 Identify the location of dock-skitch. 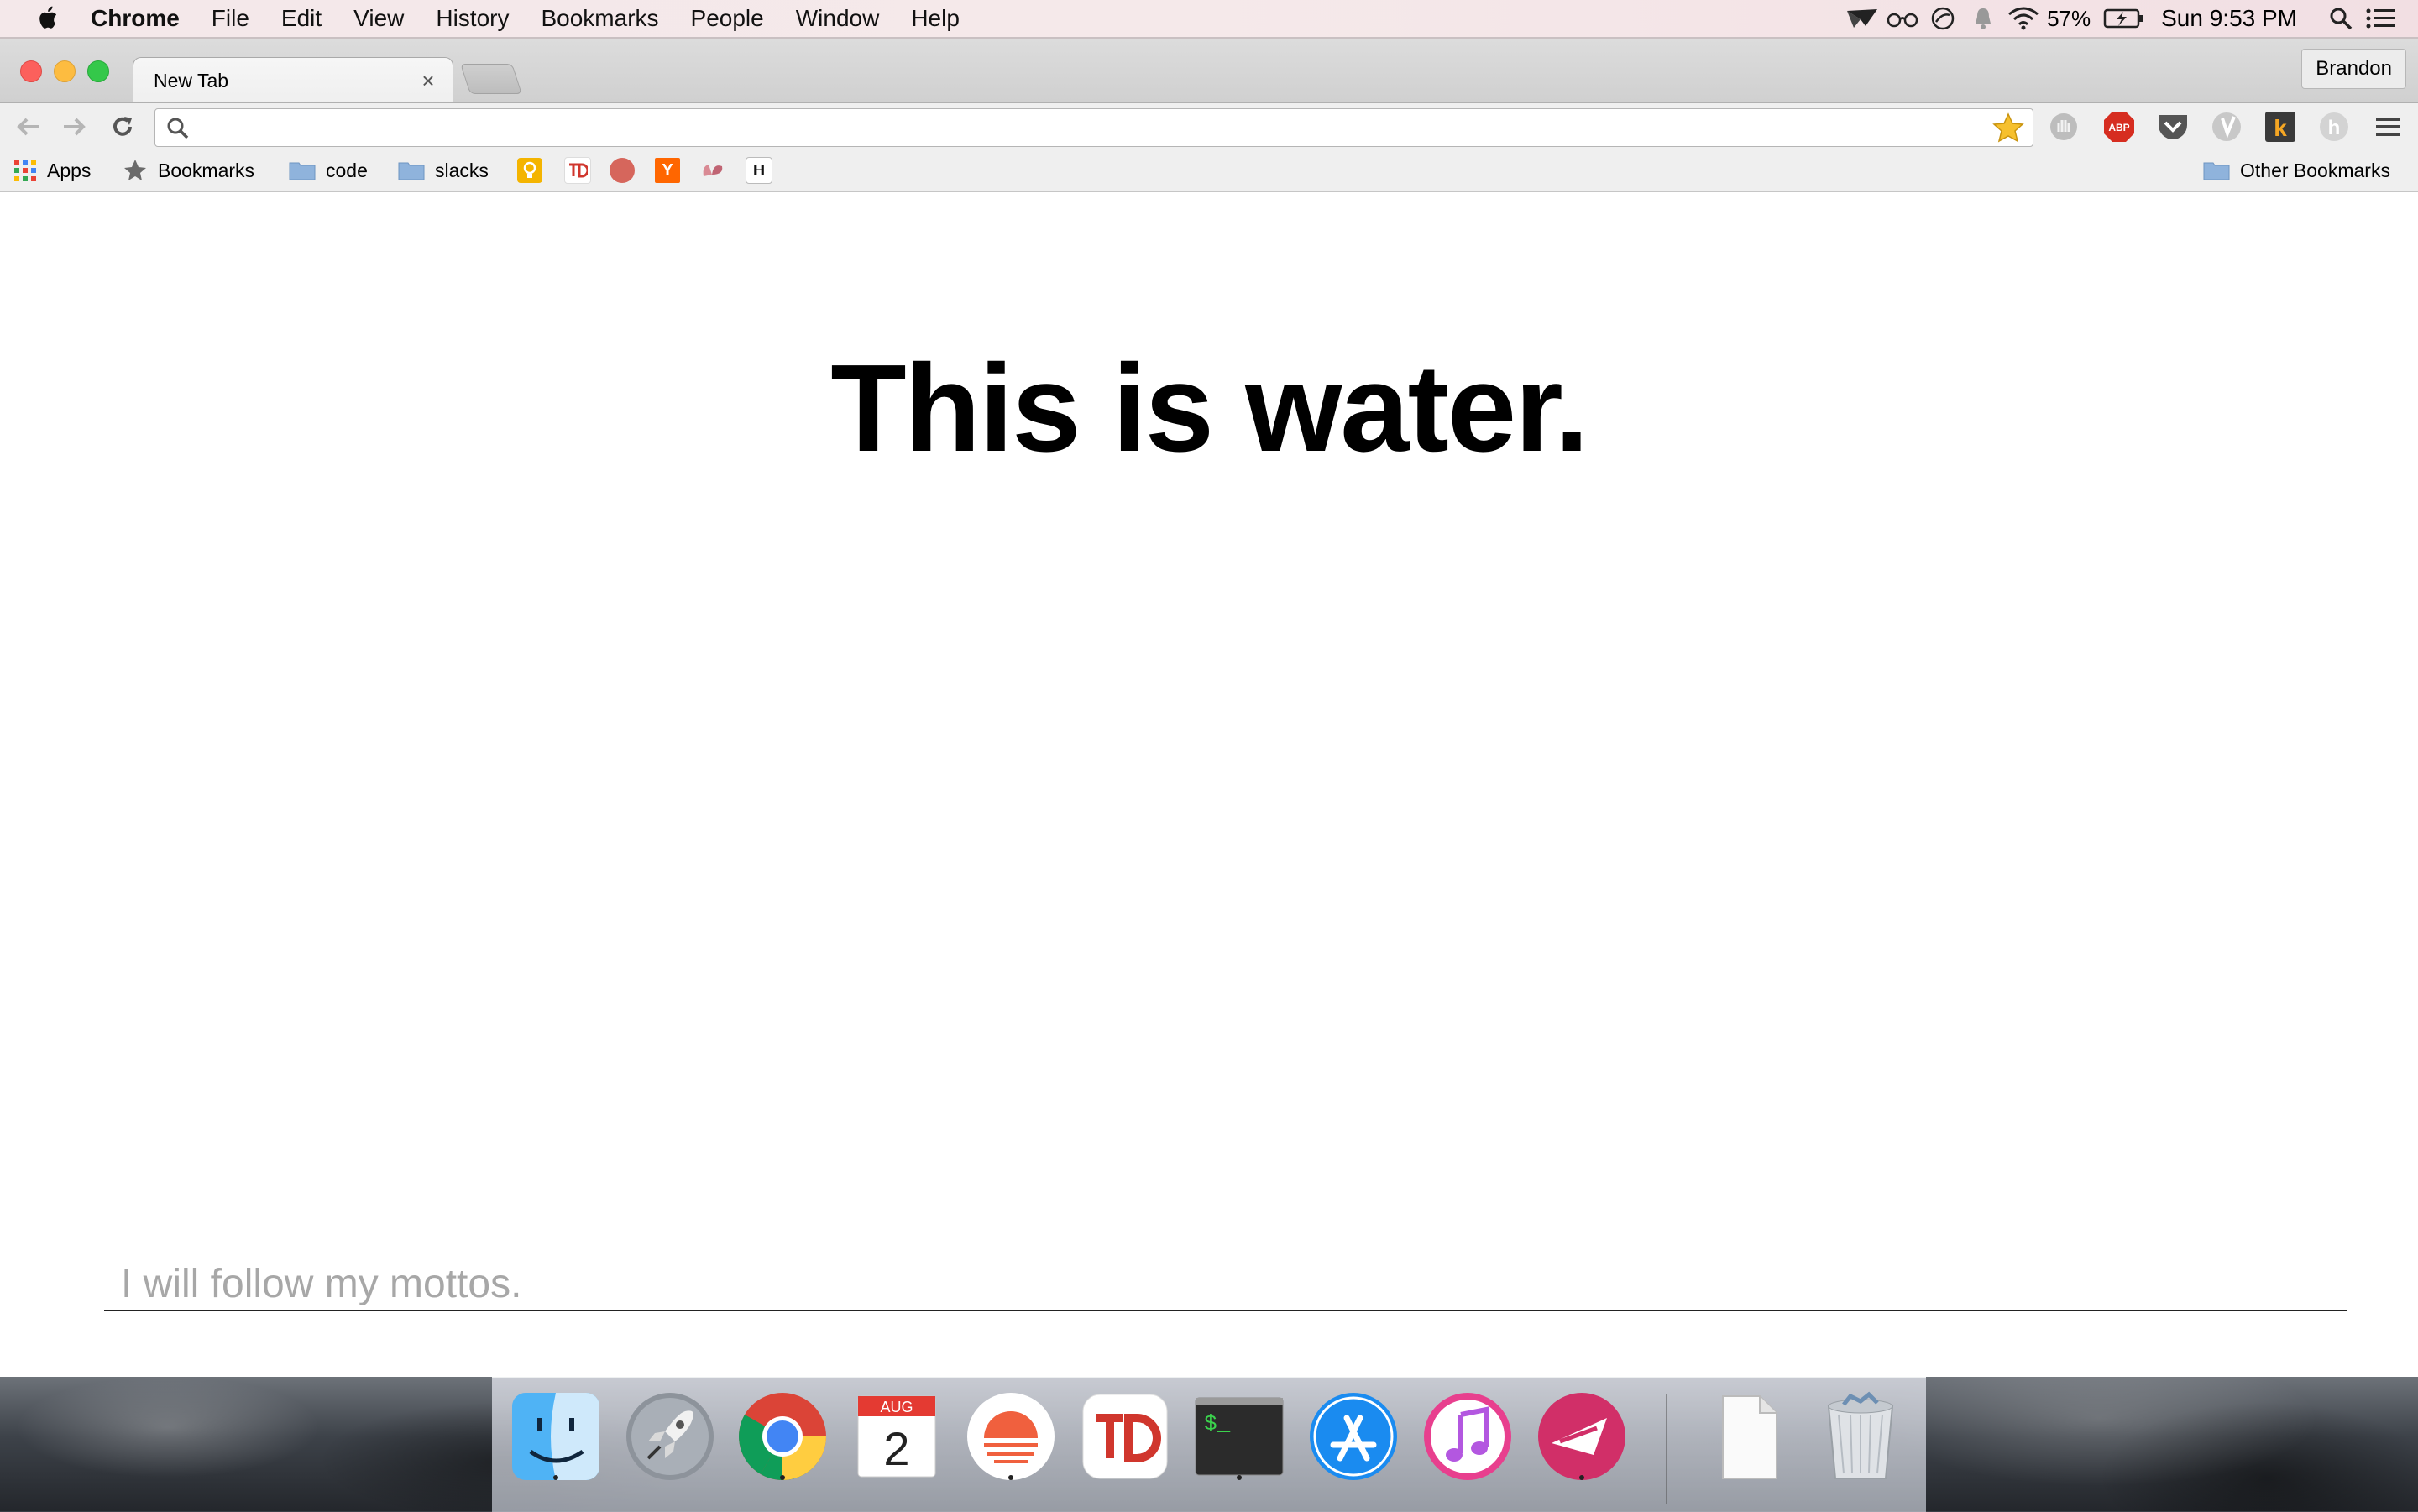
(1582, 1436).